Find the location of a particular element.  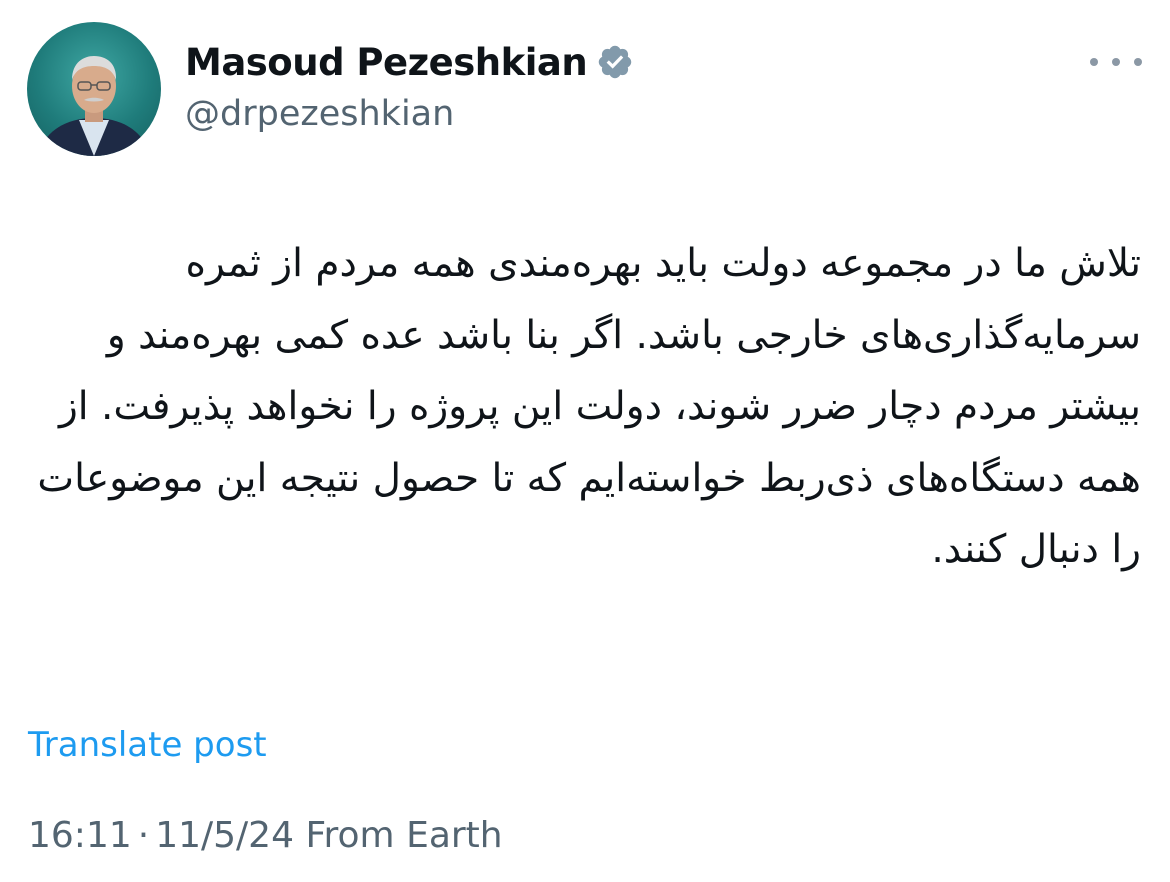

post-metadata: 16:11 · 11/5/24 From Earth is located at coordinates (265, 835).